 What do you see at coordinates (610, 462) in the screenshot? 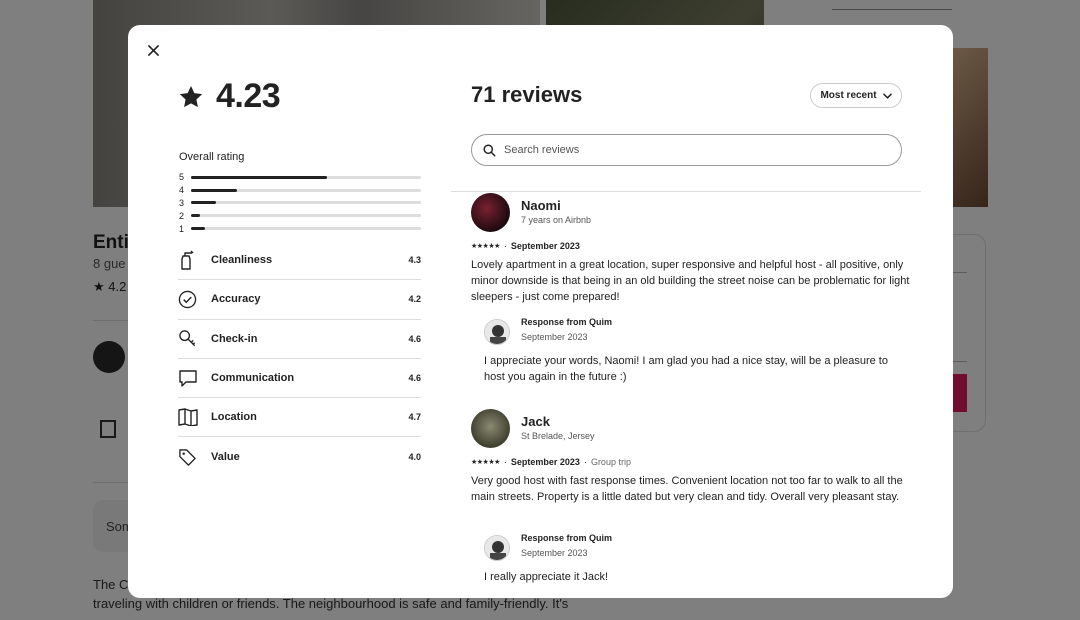
I see `trip-type: Group trip` at bounding box center [610, 462].